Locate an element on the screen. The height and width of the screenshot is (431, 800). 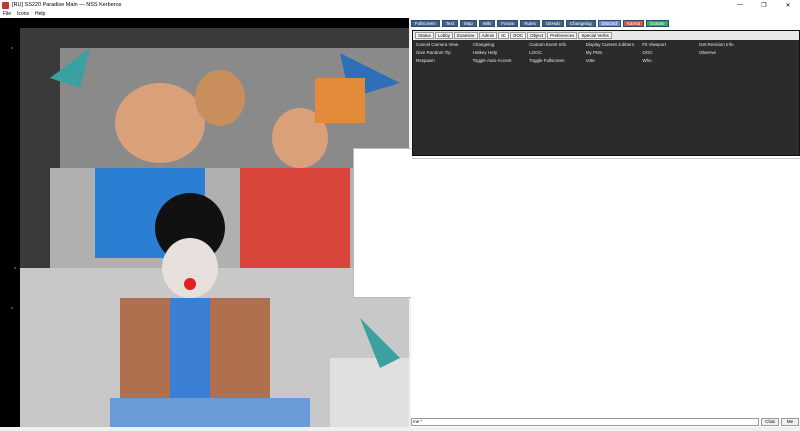
verb-item: Hotkey Help is located at coordinates (501, 53).